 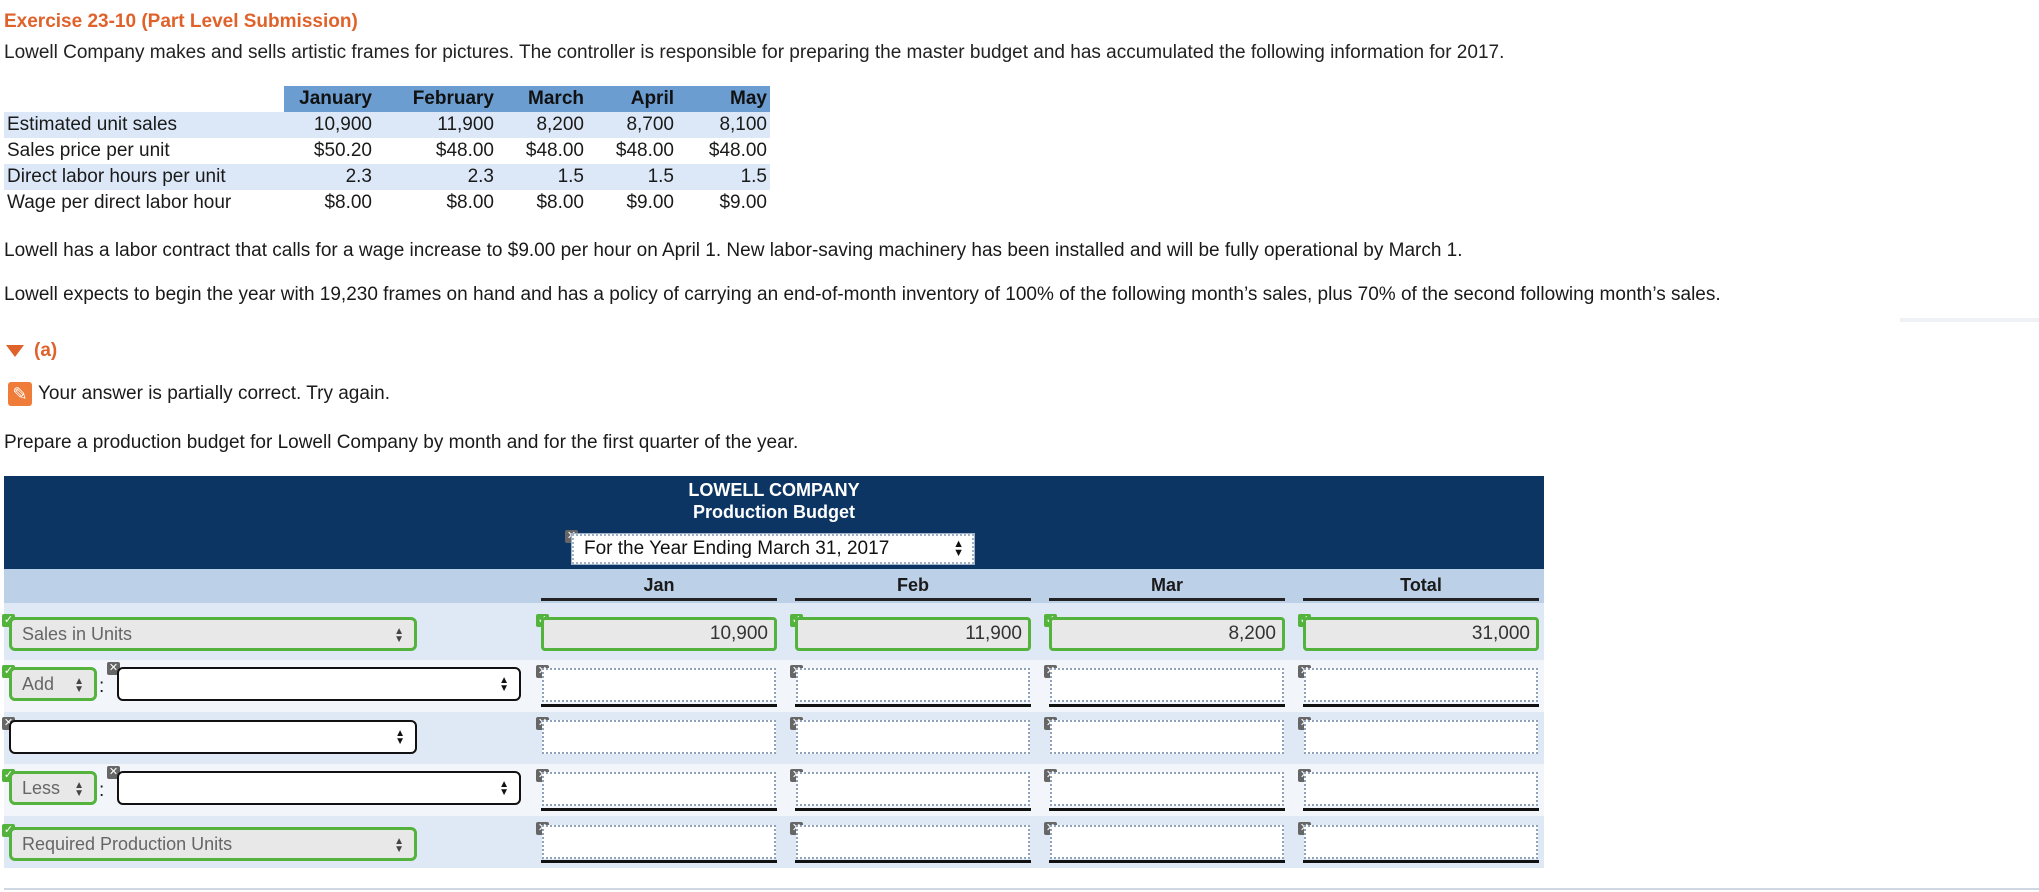 I want to click on add-select: Add ▲ ▼, so click(x=53, y=684).